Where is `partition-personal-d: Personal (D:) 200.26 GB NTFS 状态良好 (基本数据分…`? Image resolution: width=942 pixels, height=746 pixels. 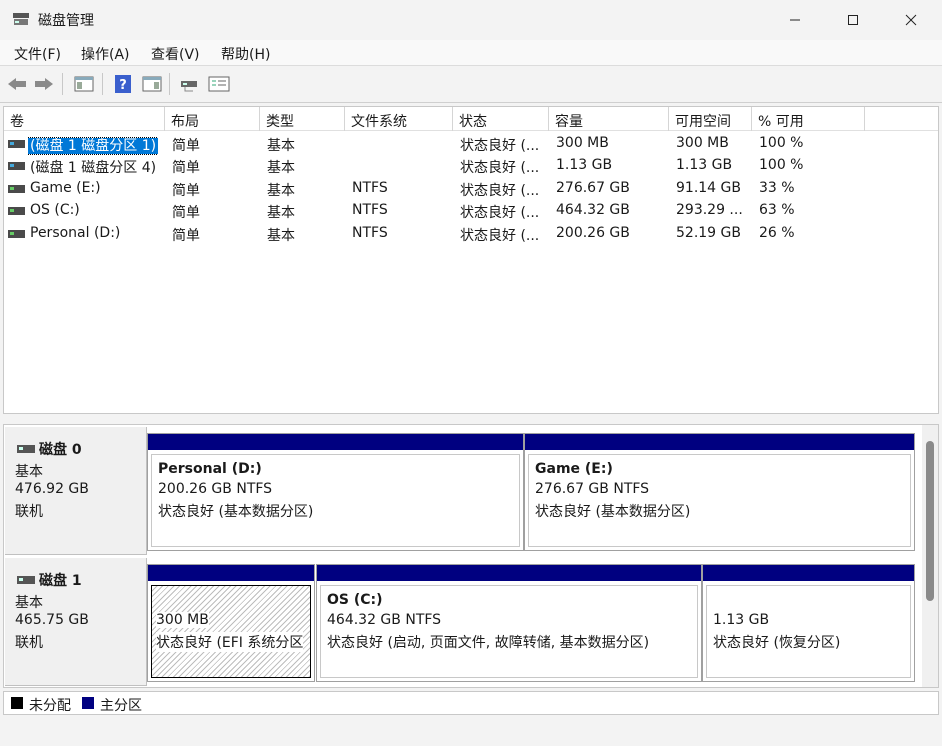
partition-personal-d: Personal (D:) 200.26 GB NTFS 状态良好 (基本数据分… is located at coordinates (335, 492).